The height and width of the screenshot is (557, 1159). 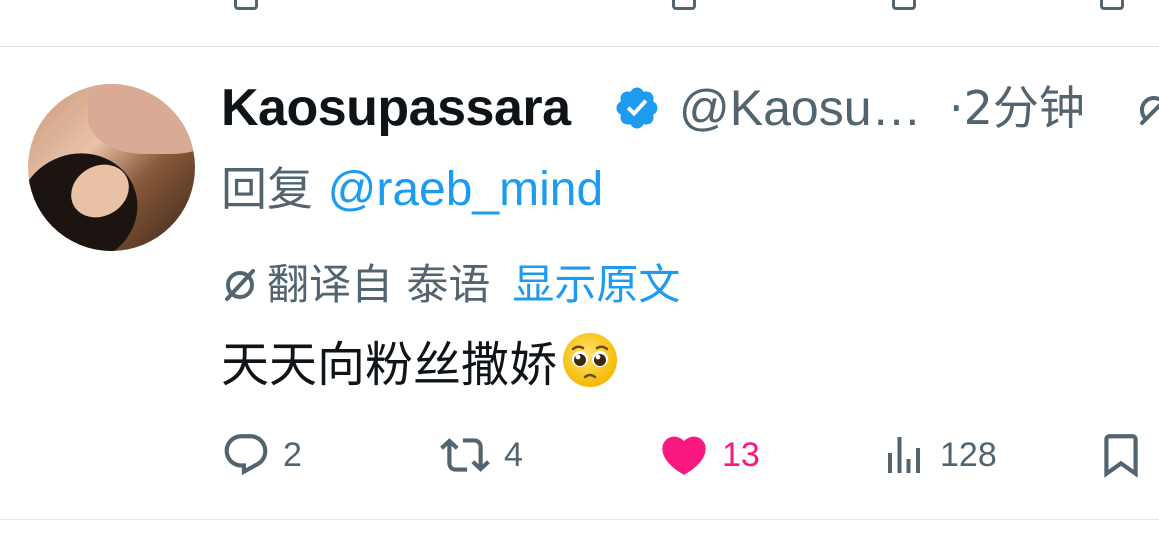 What do you see at coordinates (379, 284) in the screenshot?
I see `translated-from-label: 翻译自 泰语` at bounding box center [379, 284].